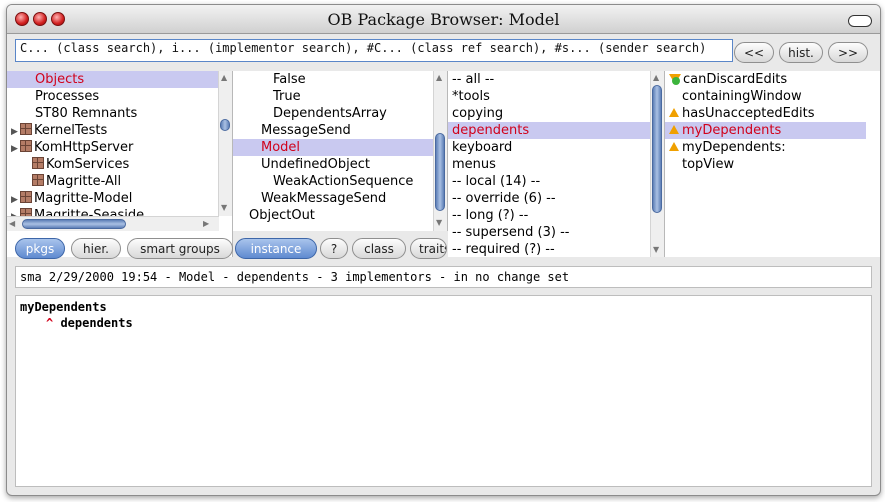  I want to click on class-item-label: ObjectOut, so click(282, 215).